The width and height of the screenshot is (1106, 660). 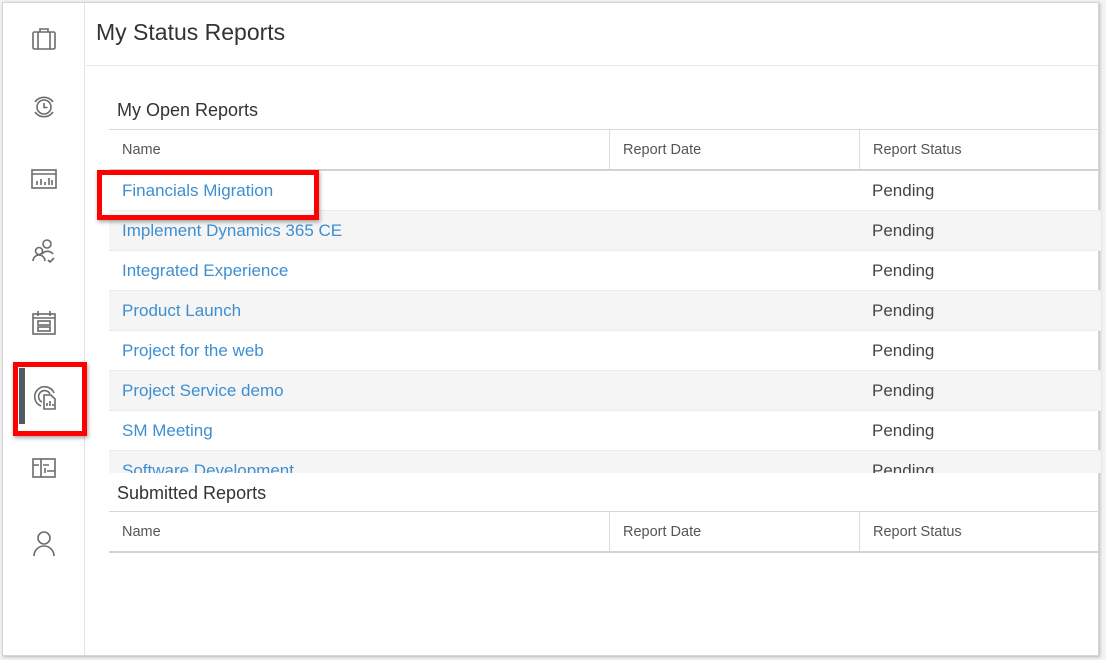 I want to click on table-row: Project Service demo Pending, so click(x=605, y=391).